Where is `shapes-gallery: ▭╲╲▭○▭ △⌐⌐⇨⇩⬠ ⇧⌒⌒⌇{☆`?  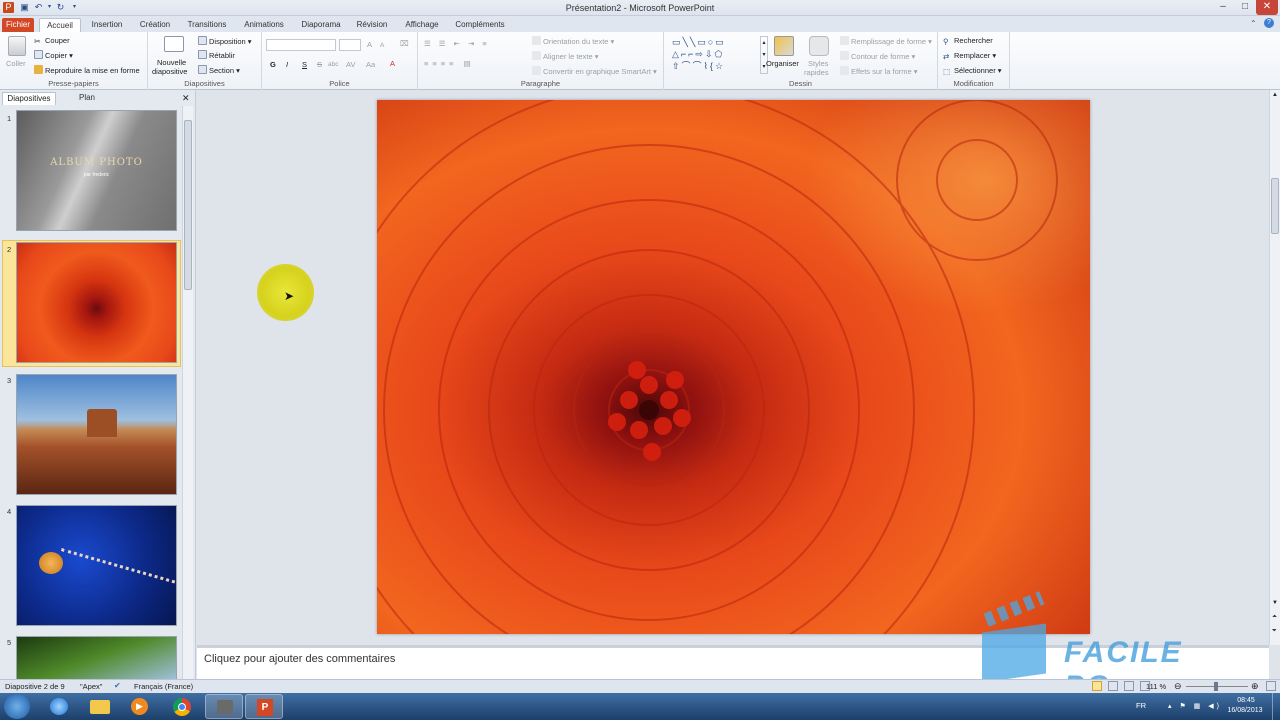
shapes-gallery: ▭╲╲▭○▭ △⌐⌐⇨⇩⬠ ⇧⌒⌒⌇{☆ is located at coordinates (715, 55).